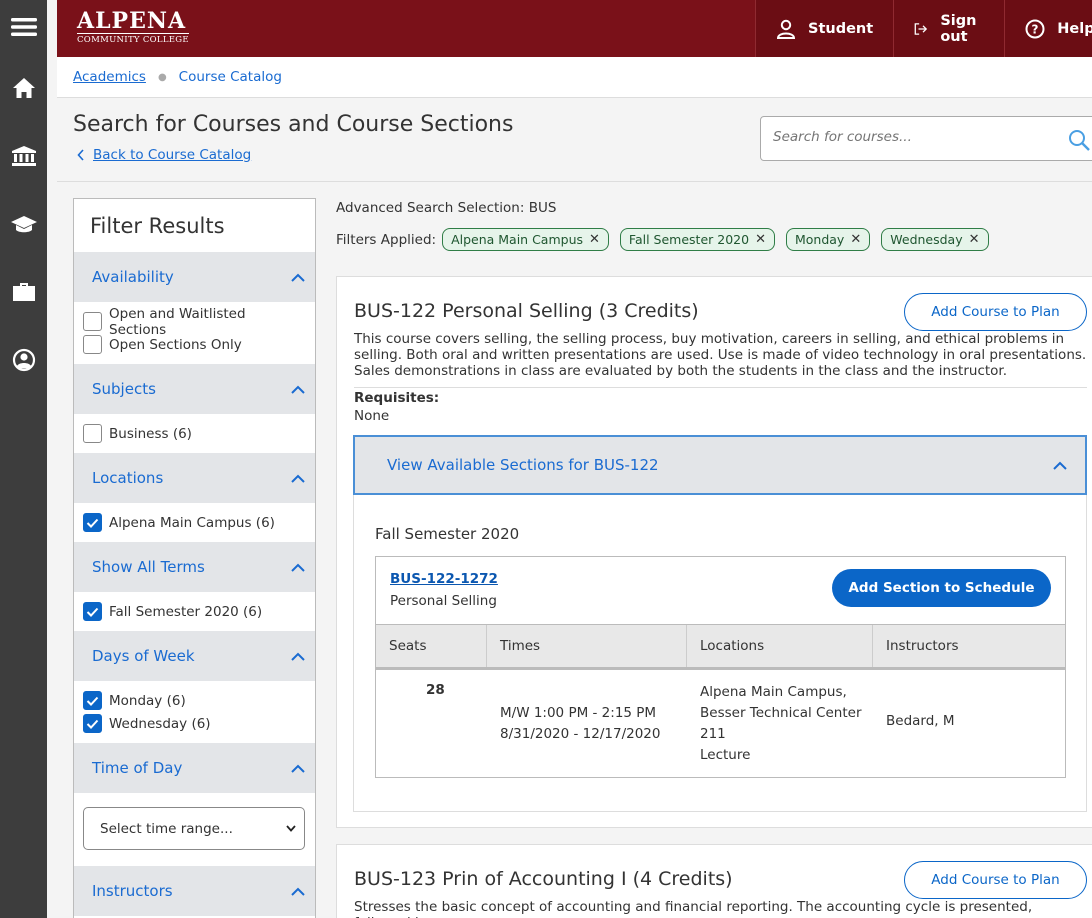  I want to click on filter-option: Fall Semester 2020 (6), so click(195, 611).